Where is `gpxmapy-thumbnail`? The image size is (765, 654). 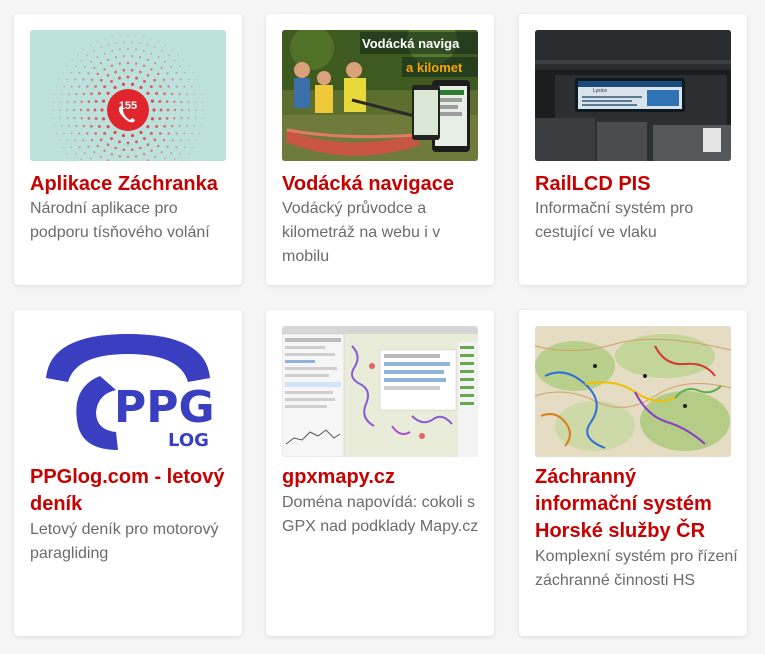 gpxmapy-thumbnail is located at coordinates (380, 391).